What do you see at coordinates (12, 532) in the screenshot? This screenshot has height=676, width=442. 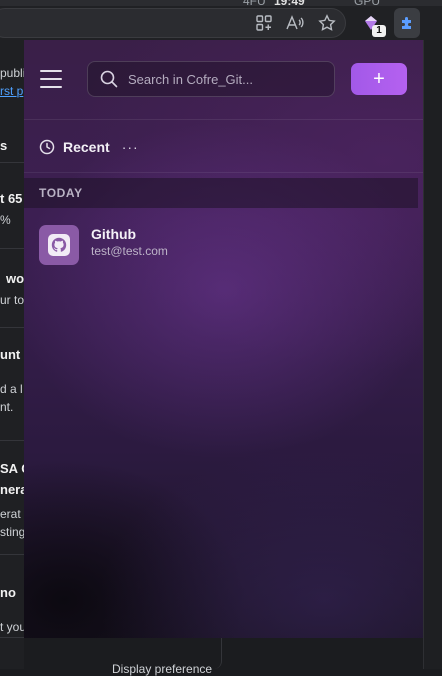 I see `bg-text: sting` at bounding box center [12, 532].